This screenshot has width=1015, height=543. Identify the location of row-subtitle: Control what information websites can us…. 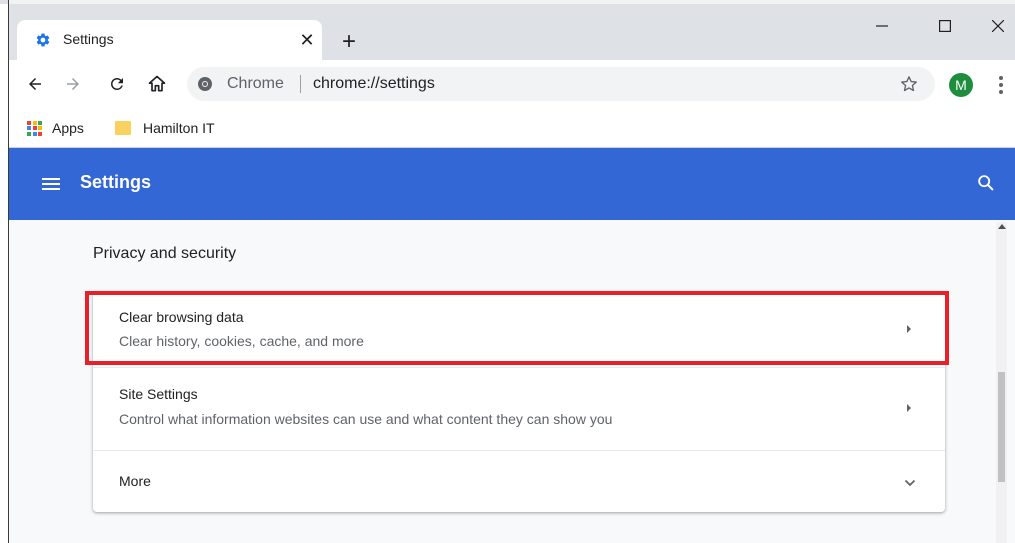
(366, 419).